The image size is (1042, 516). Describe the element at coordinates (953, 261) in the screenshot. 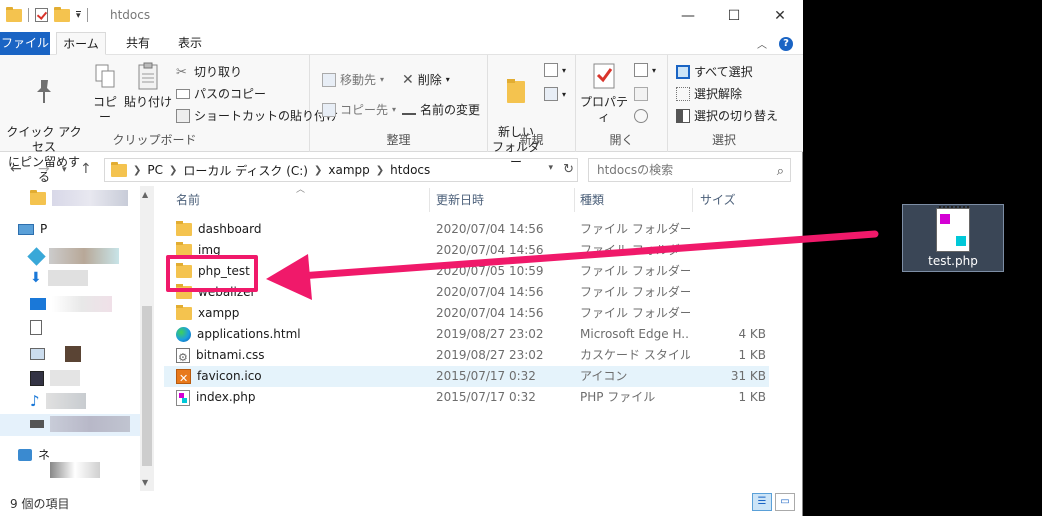

I see `desktop-file-label: test.php` at that location.